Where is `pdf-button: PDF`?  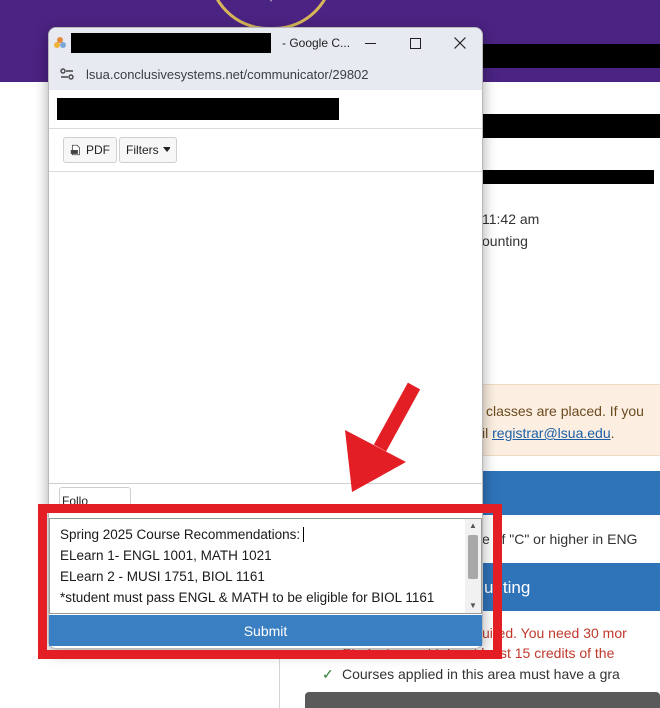 pdf-button: PDF is located at coordinates (90, 150).